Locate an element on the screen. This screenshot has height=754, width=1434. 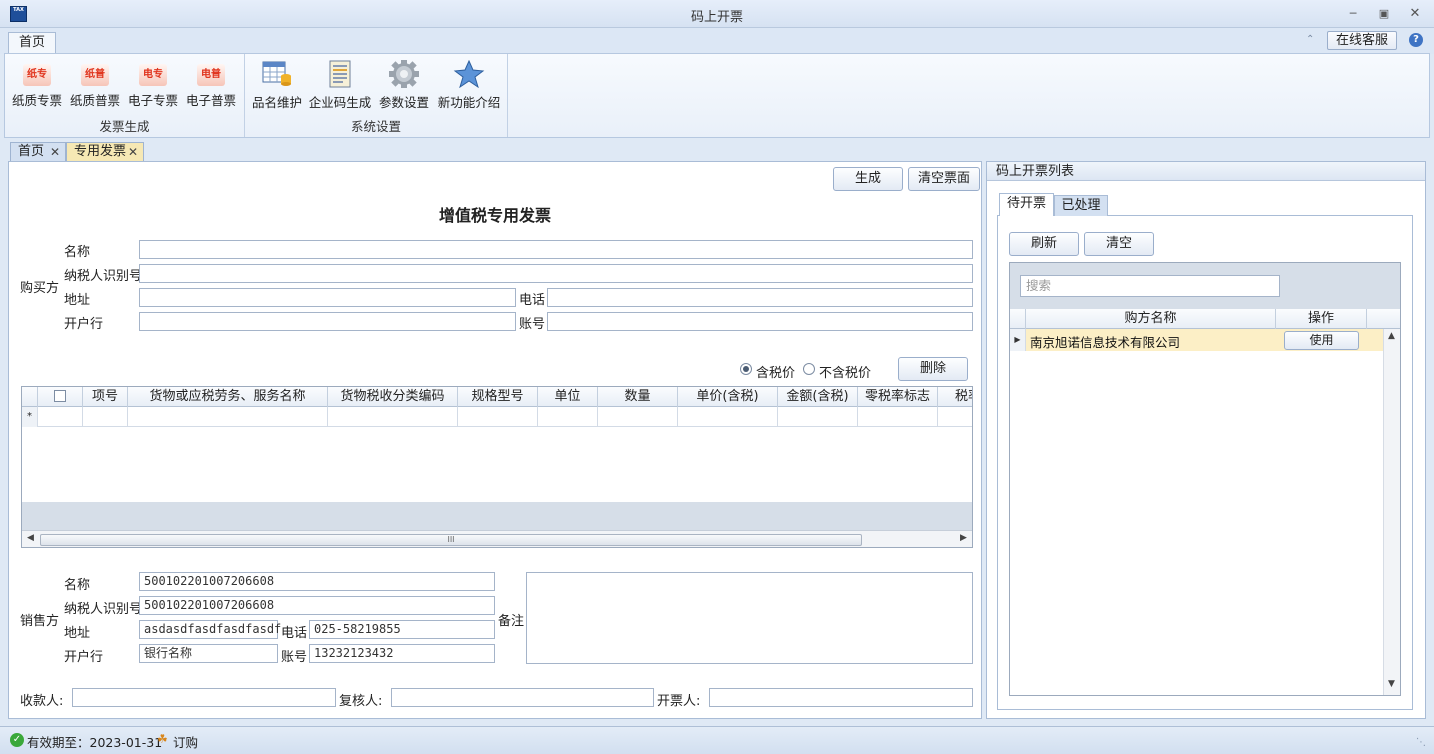
buyer-name-cell: 南京旭诺信息技术有限公司 is located at coordinates (1105, 341).